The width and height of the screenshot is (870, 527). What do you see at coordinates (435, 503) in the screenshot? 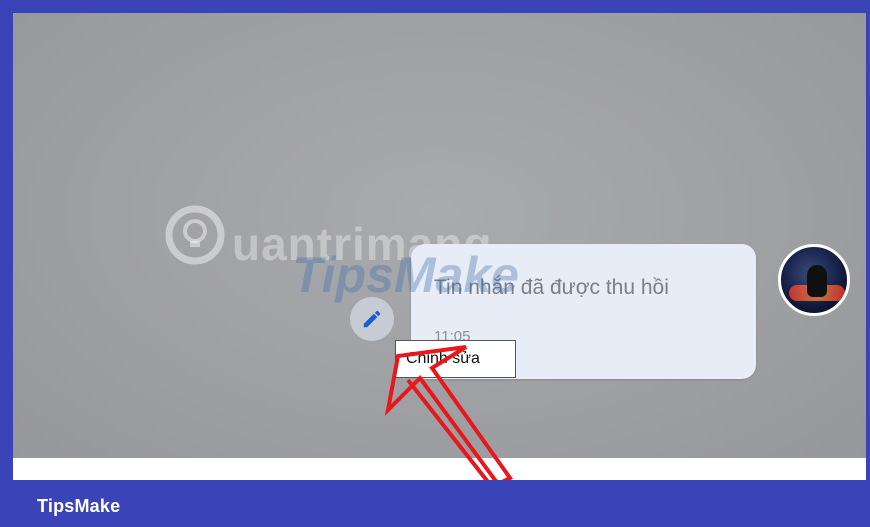
I see `footer-bar` at bounding box center [435, 503].